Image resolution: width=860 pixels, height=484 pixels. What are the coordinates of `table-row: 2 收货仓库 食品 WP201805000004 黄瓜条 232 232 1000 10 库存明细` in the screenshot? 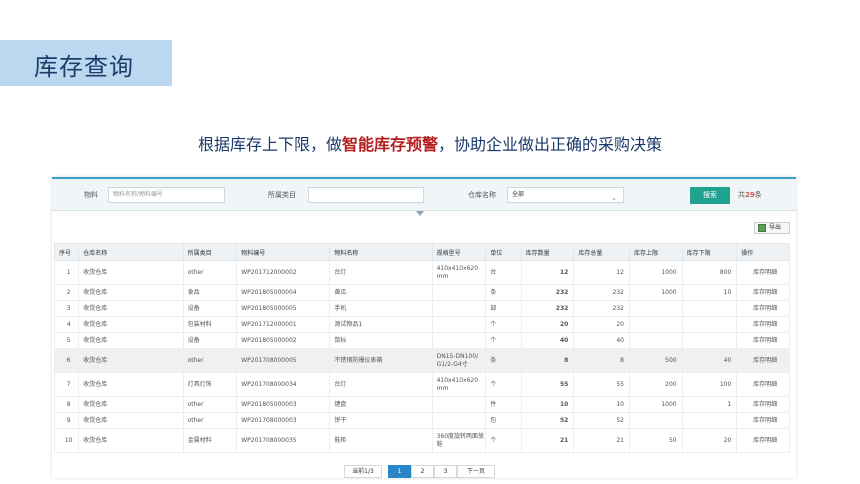 It's located at (421, 292).